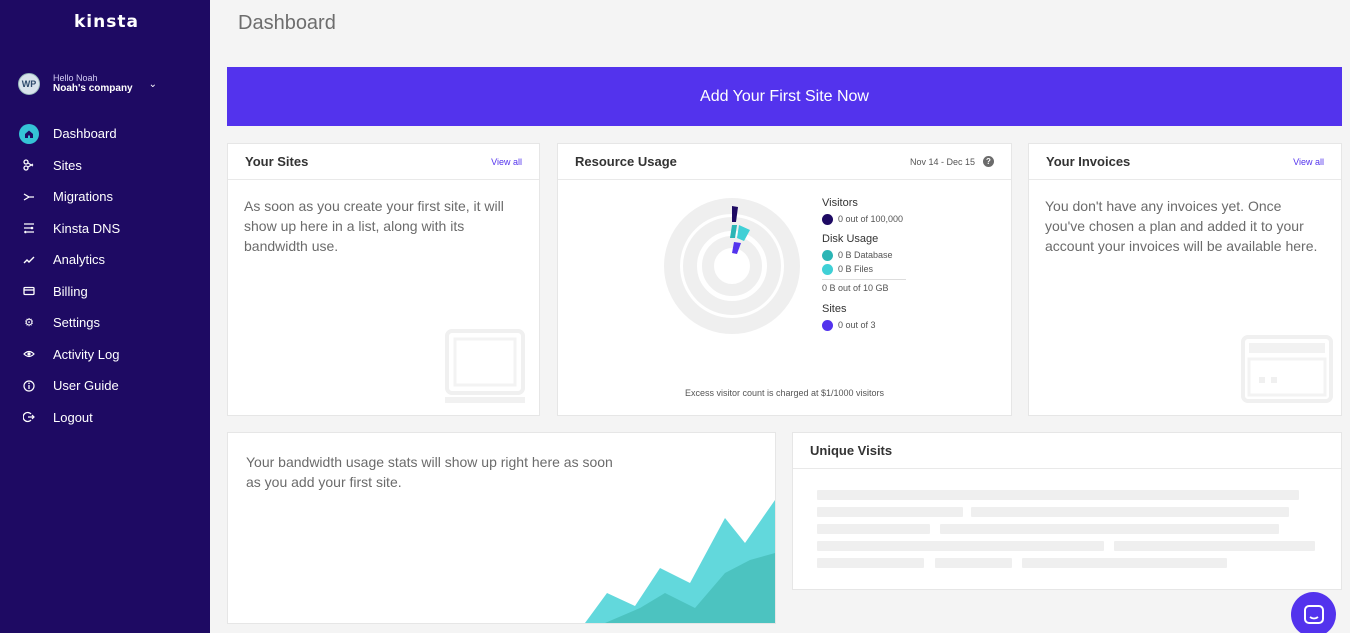 The width and height of the screenshot is (1350, 633). Describe the element at coordinates (626, 161) in the screenshot. I see `card-title: Resource Usage` at that location.